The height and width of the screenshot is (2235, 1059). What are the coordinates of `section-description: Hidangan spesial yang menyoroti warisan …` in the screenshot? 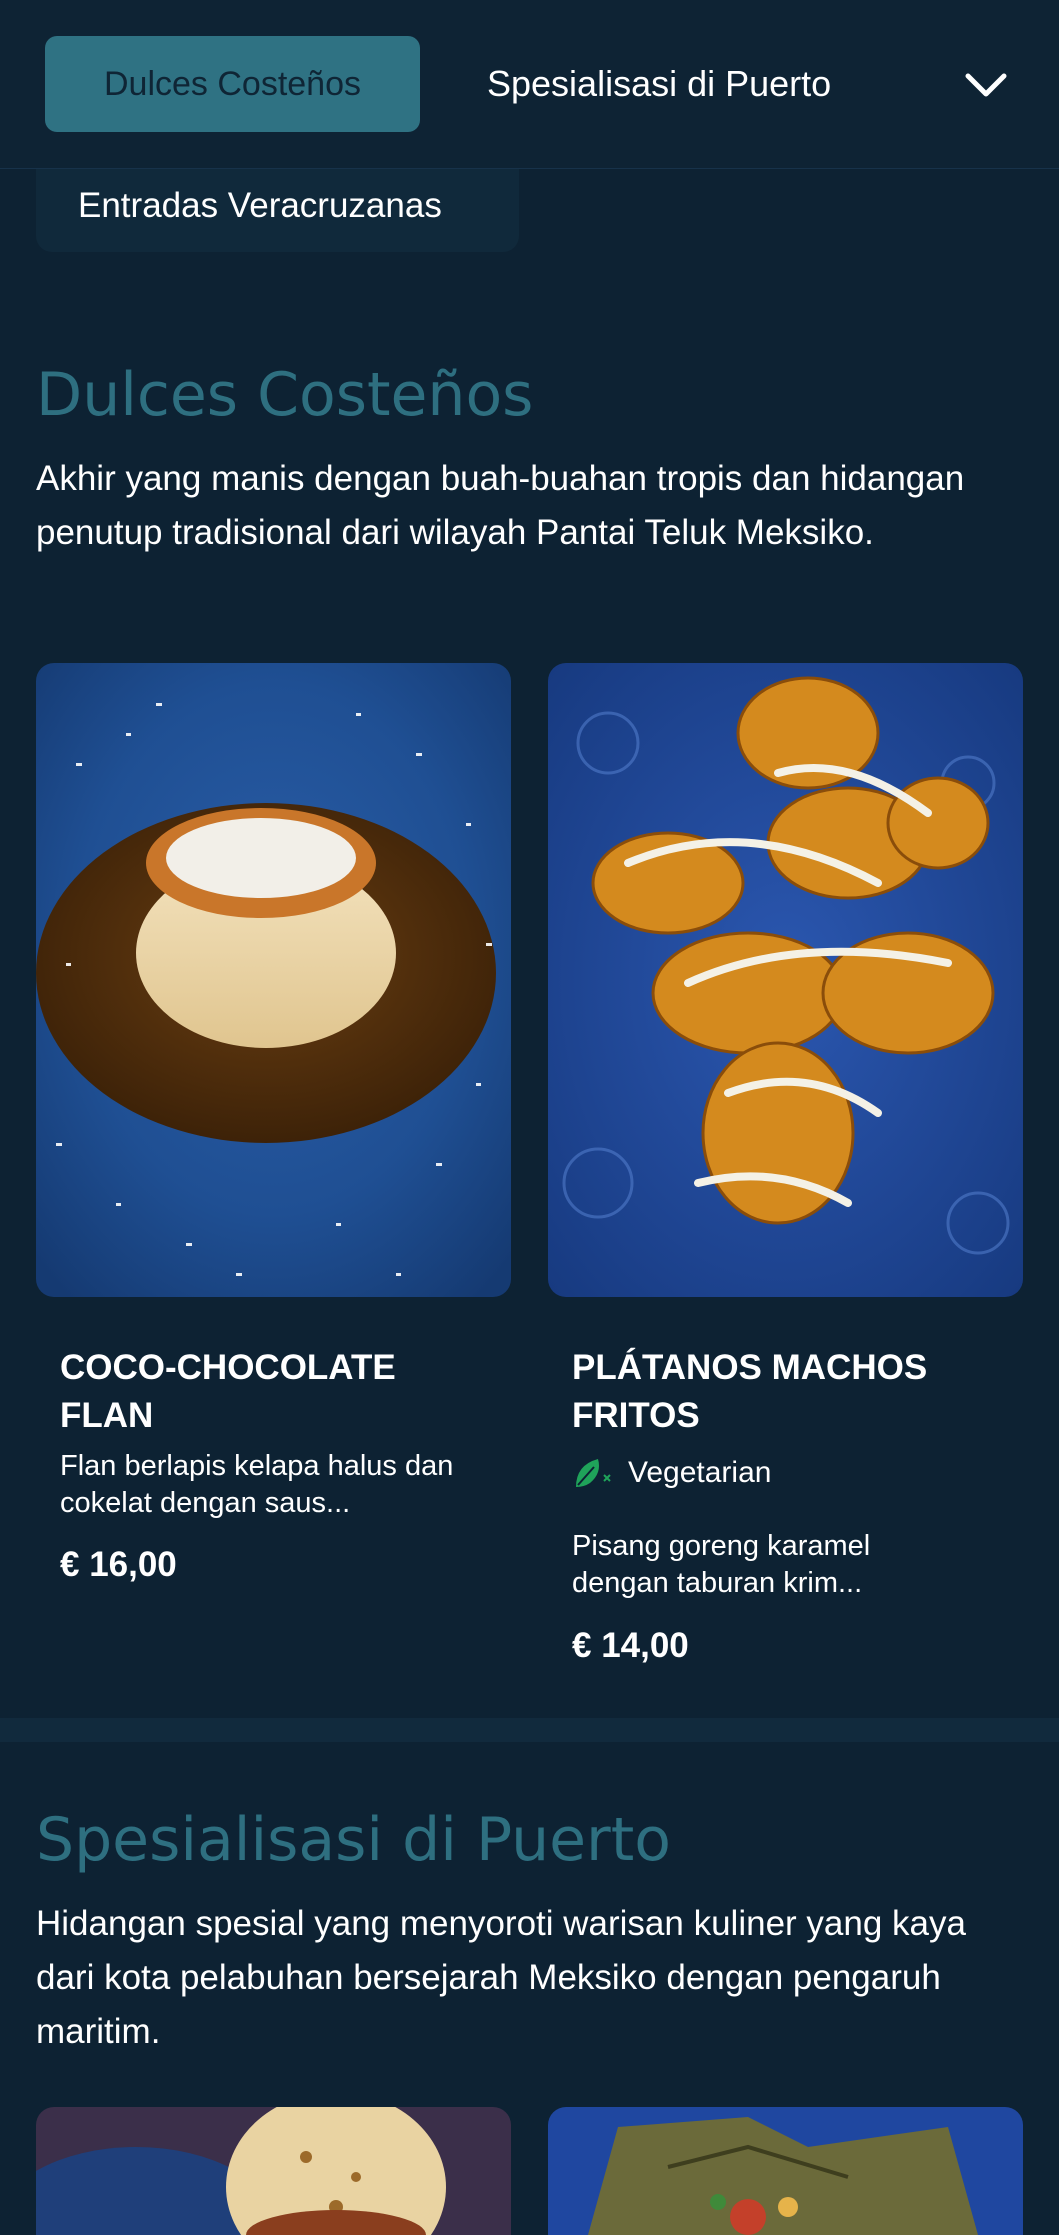 It's located at (501, 1977).